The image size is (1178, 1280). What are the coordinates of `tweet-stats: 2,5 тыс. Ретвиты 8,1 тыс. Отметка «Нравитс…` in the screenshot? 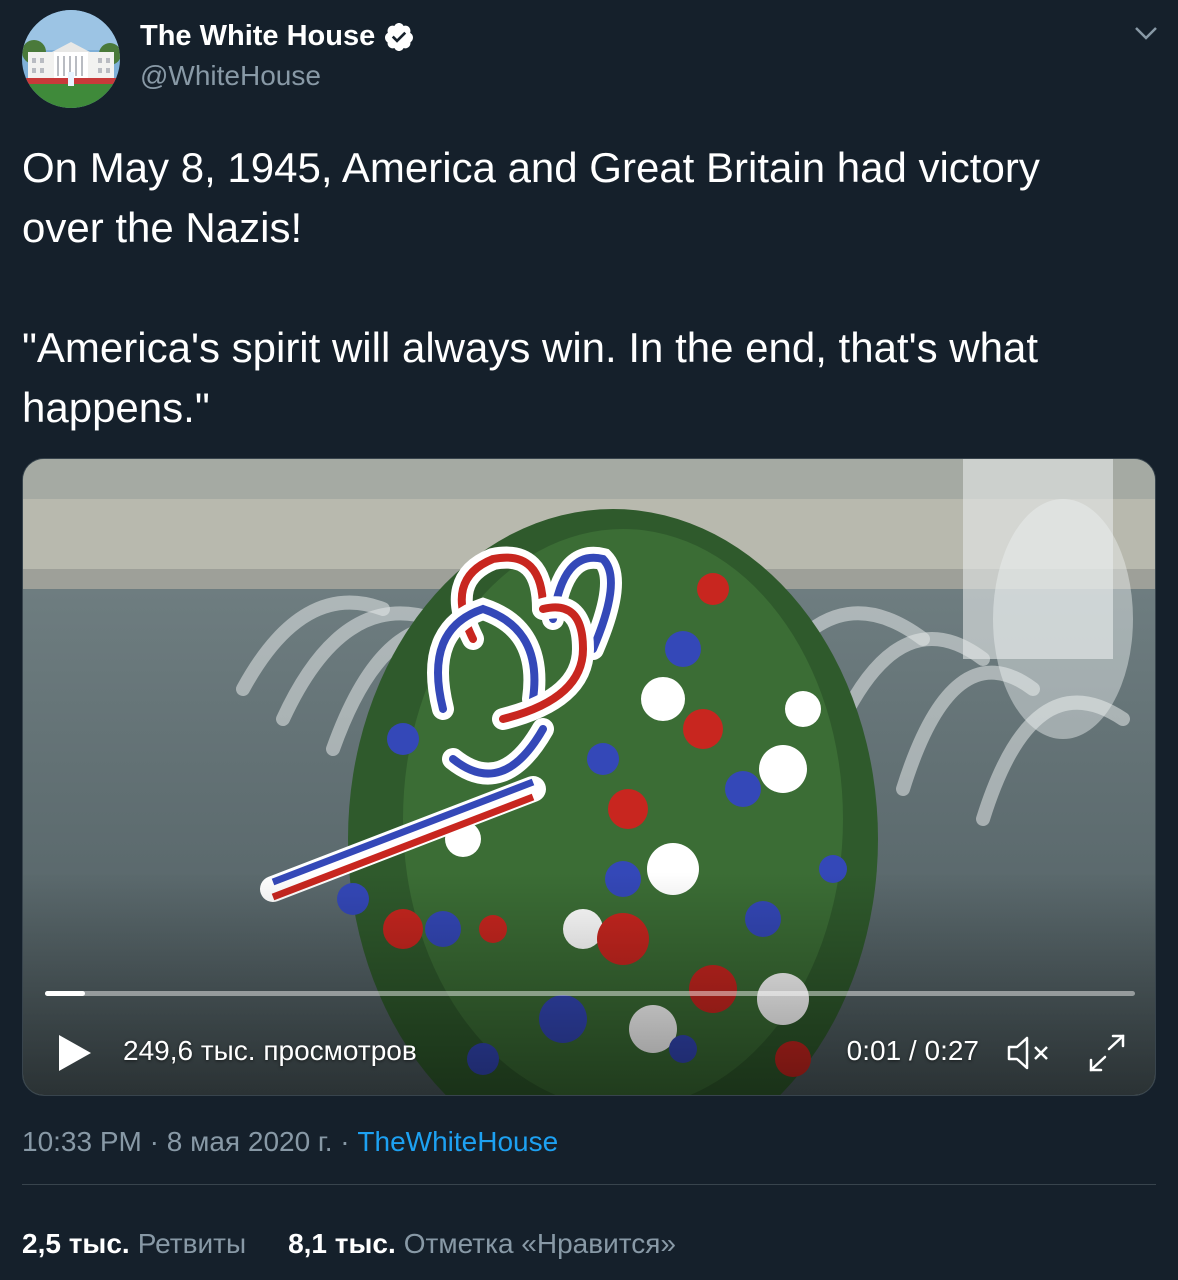 It's located at (370, 1244).